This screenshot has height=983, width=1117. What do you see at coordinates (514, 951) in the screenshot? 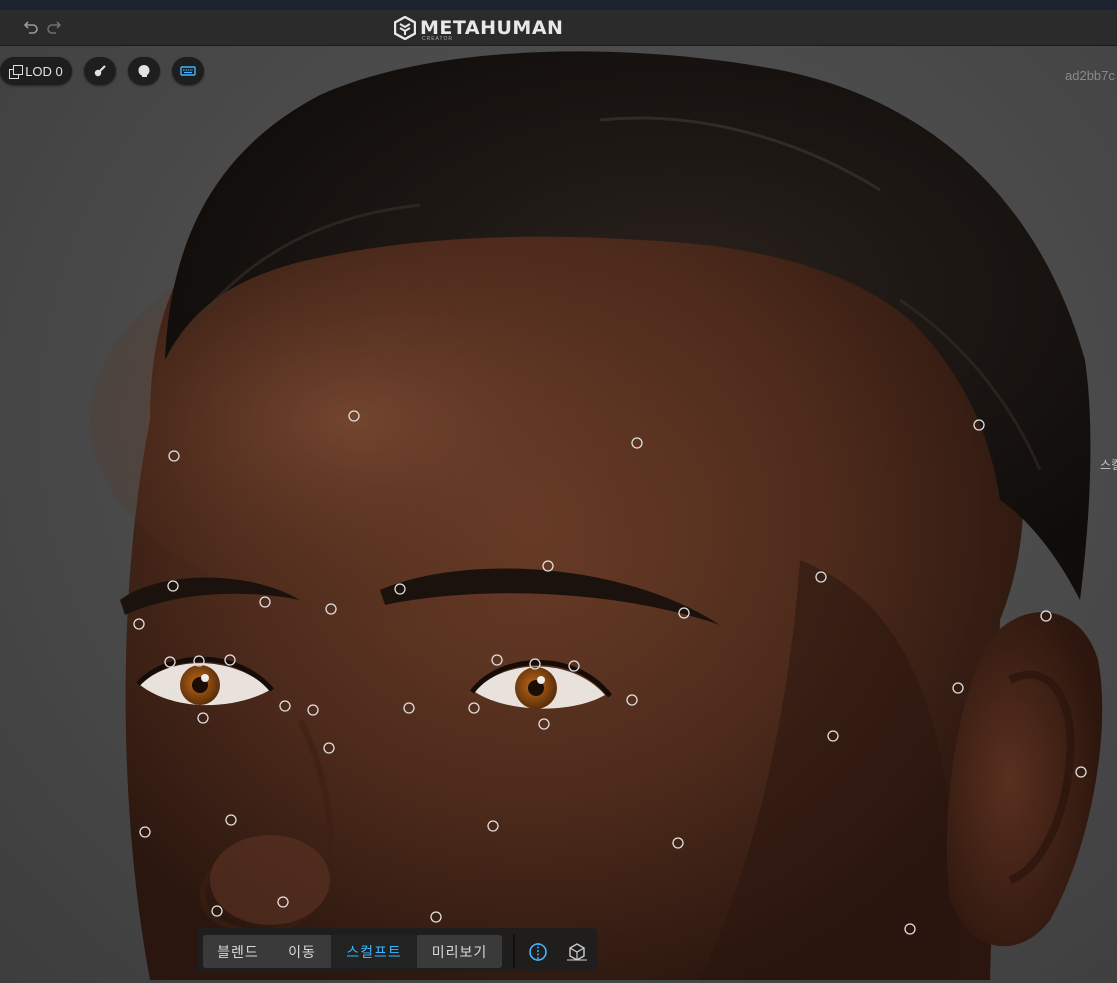
I see `toolbar-divider` at bounding box center [514, 951].